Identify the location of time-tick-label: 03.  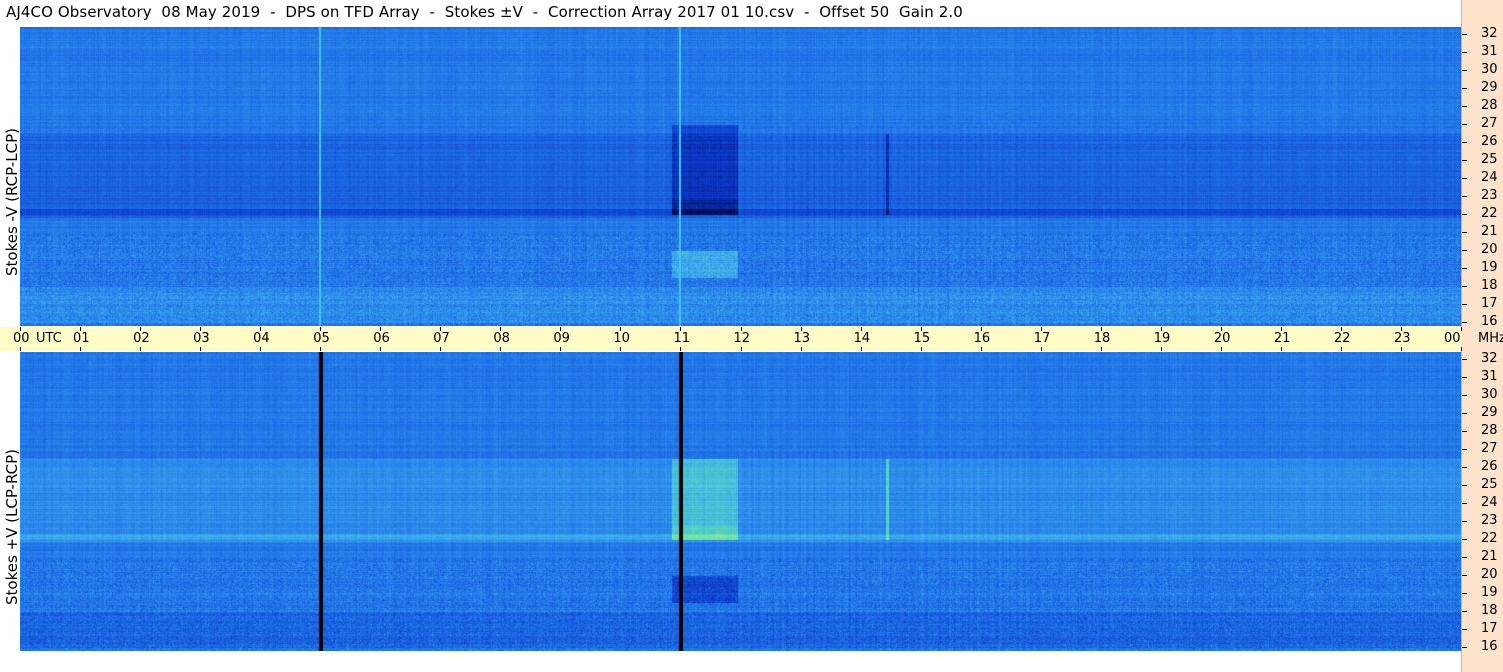
(201, 338).